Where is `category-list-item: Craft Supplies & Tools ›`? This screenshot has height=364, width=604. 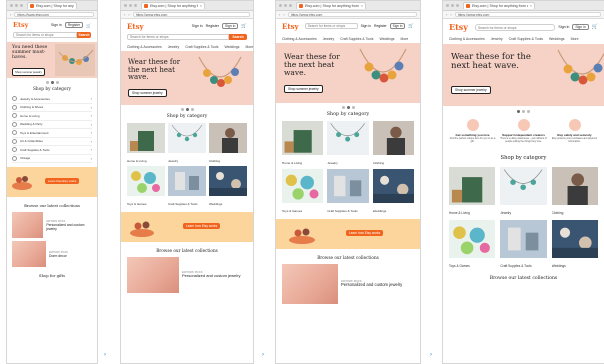 category-list-item: Craft Supplies & Tools › is located at coordinates (52, 150).